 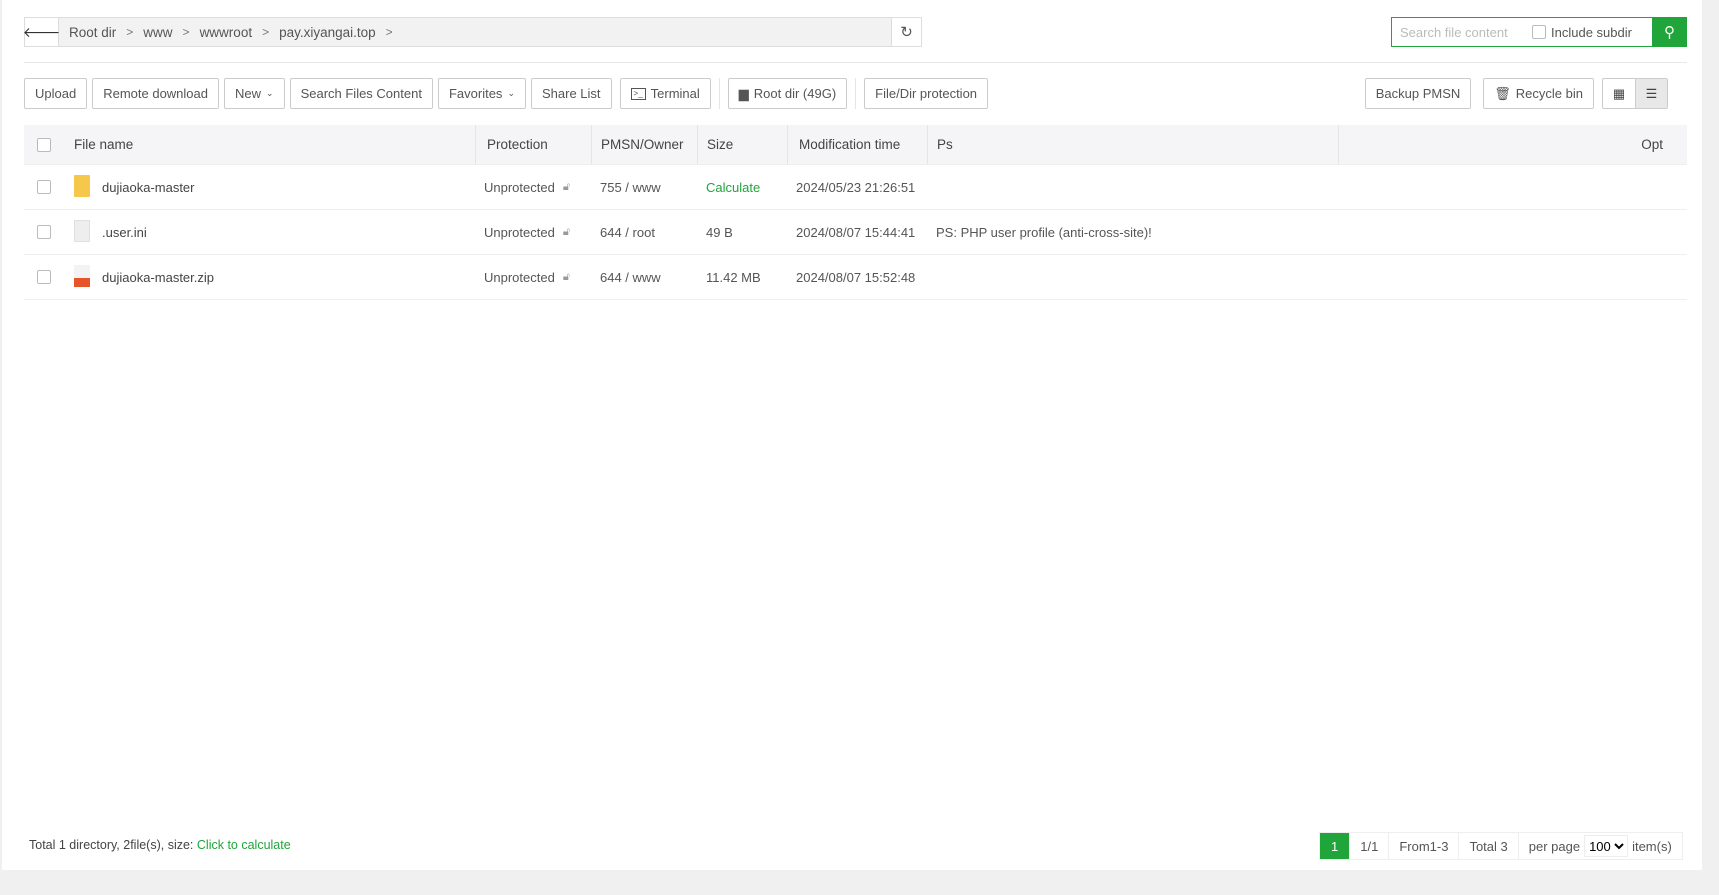 What do you see at coordinates (158, 32) in the screenshot?
I see `crumb-label: www` at bounding box center [158, 32].